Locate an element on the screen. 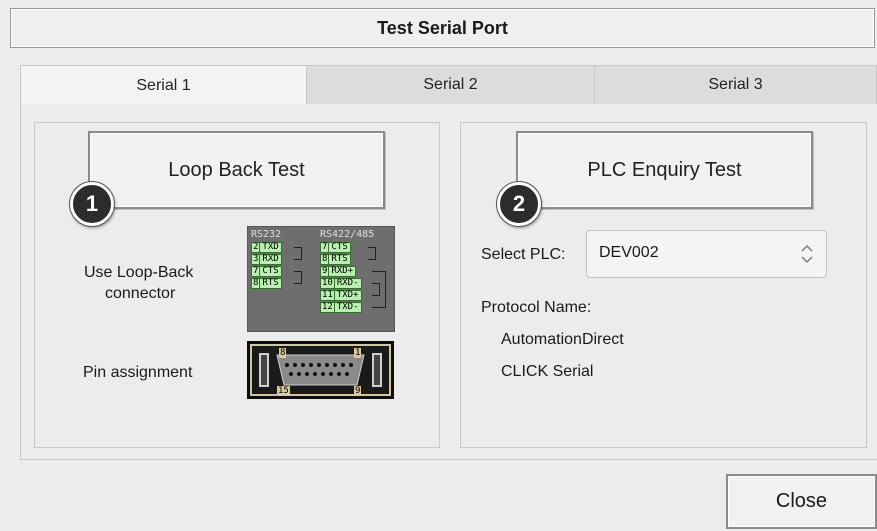 This screenshot has width=877, height=531. window-title-bar: Test Serial Port is located at coordinates (442, 28).